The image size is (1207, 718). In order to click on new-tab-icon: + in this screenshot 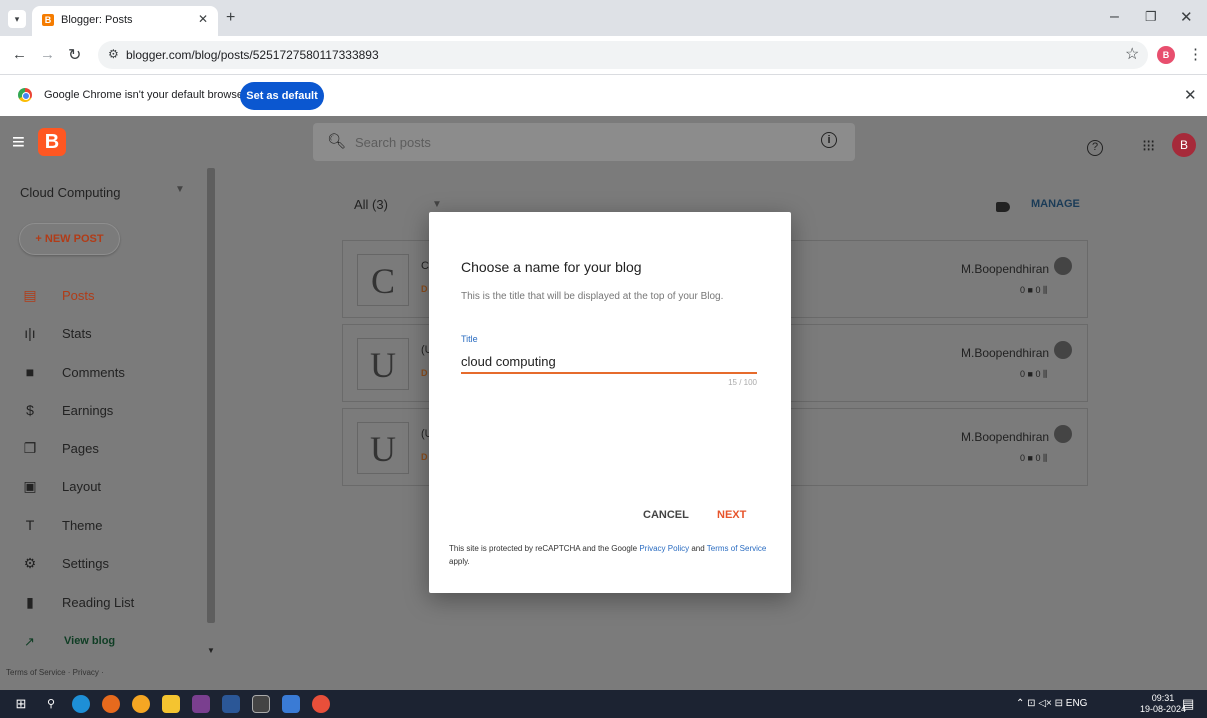, I will do `click(230, 18)`.